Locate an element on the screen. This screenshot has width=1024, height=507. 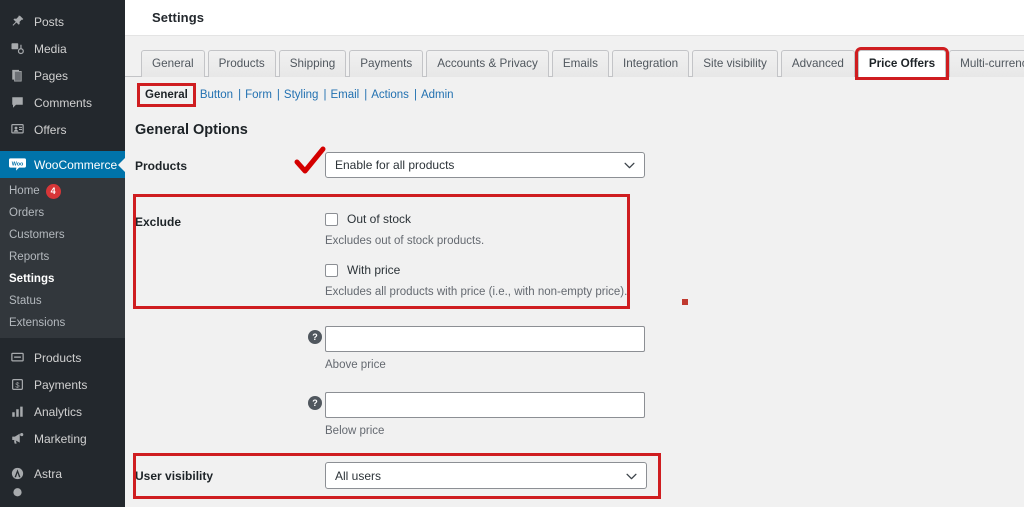
sidebar-item-pages: Pages is located at coordinates (62, 75).